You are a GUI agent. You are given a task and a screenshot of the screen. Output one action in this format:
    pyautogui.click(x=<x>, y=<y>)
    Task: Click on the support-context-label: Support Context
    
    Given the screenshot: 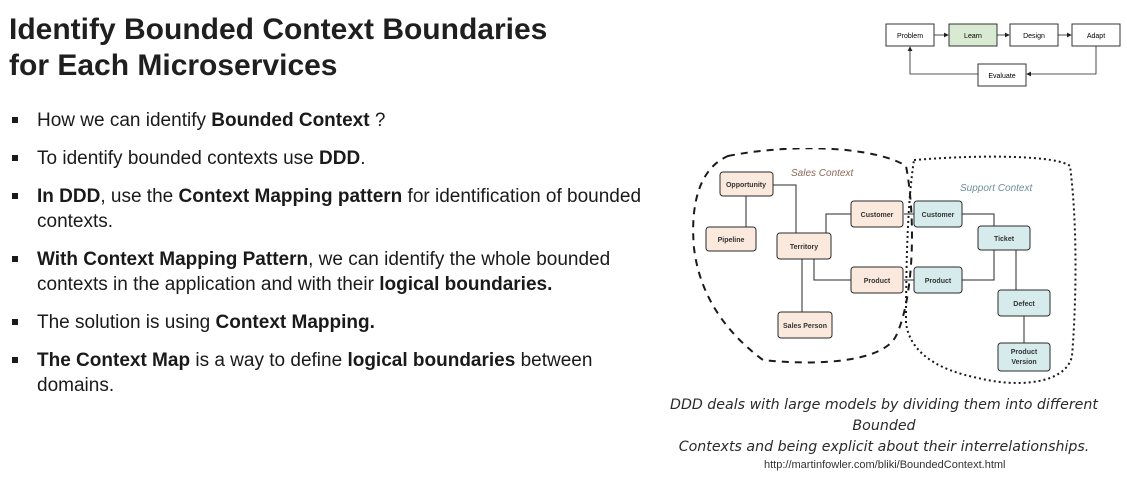 What is the action you would take?
    pyautogui.click(x=996, y=188)
    